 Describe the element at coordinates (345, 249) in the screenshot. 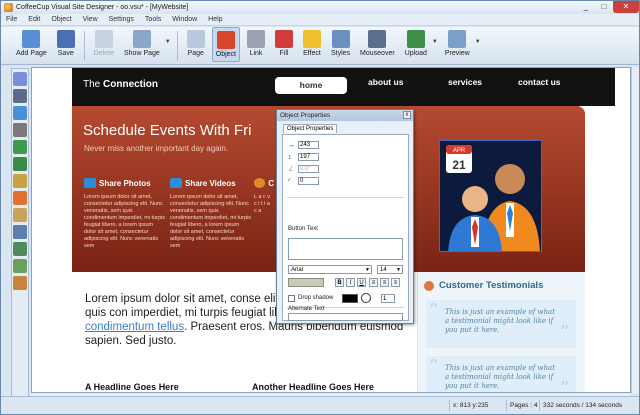

I see `button-text-field` at that location.